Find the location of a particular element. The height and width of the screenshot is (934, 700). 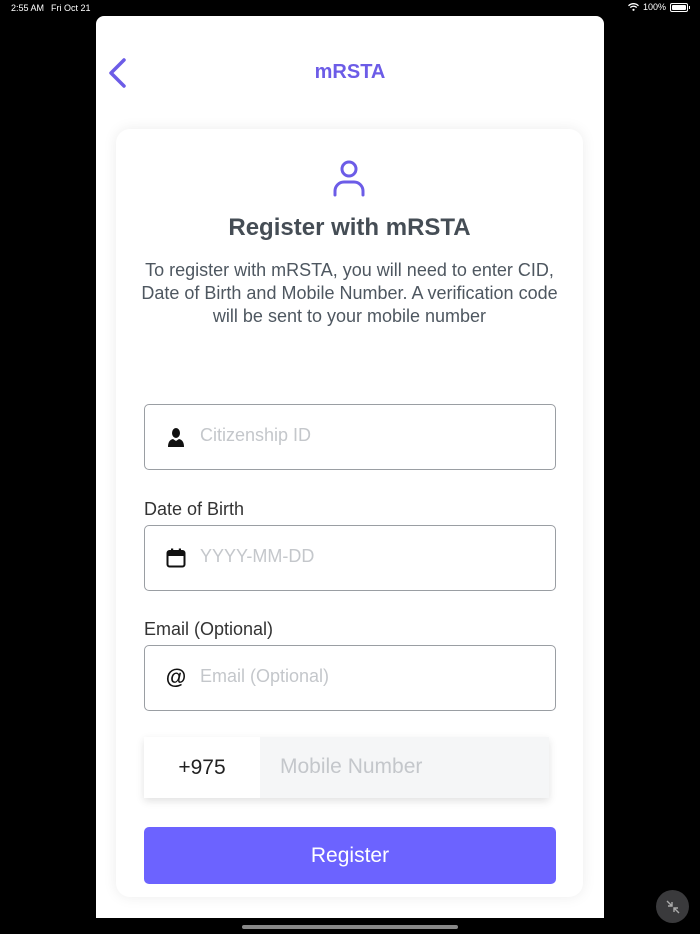

home-indicator is located at coordinates (350, 927).